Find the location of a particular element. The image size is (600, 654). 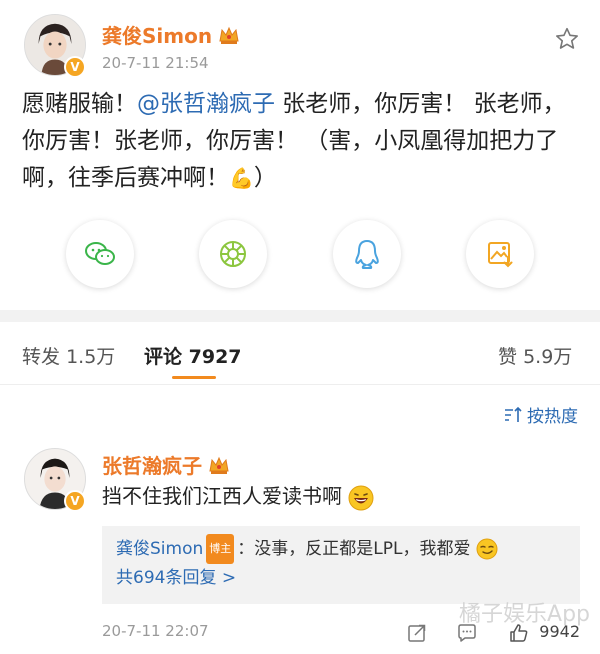

comment-time: 20-7-11 22:07 is located at coordinates (155, 631).